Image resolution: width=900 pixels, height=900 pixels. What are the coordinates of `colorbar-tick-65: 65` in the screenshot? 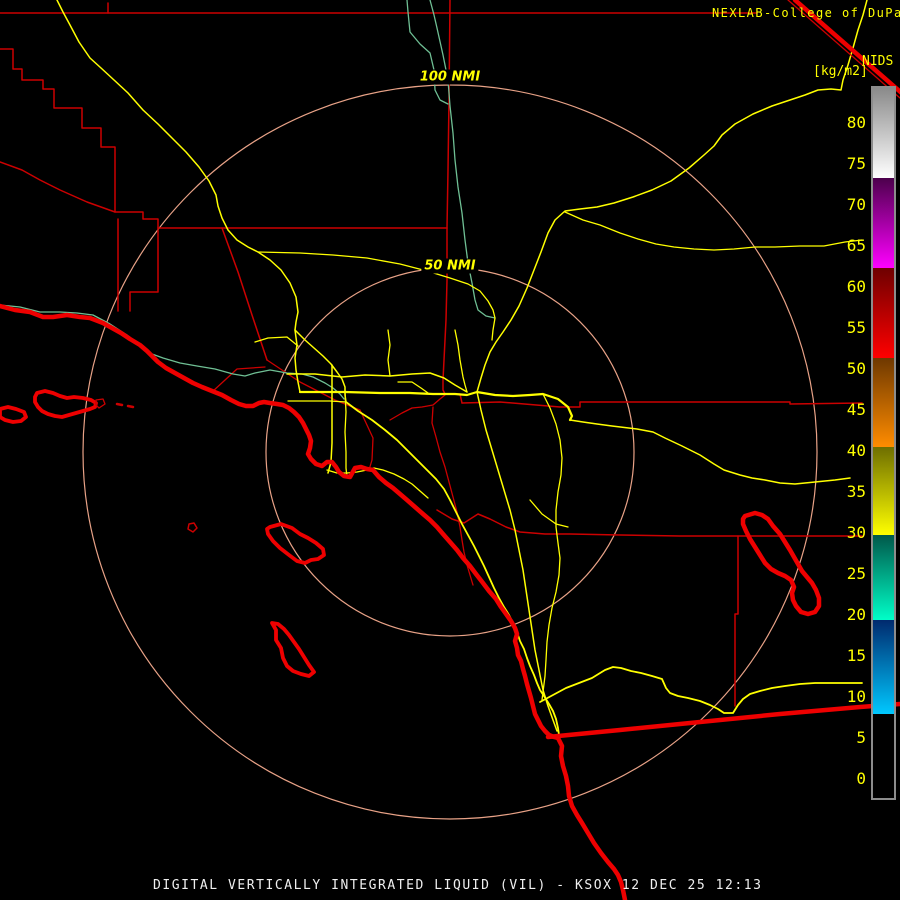 It's located at (856, 245).